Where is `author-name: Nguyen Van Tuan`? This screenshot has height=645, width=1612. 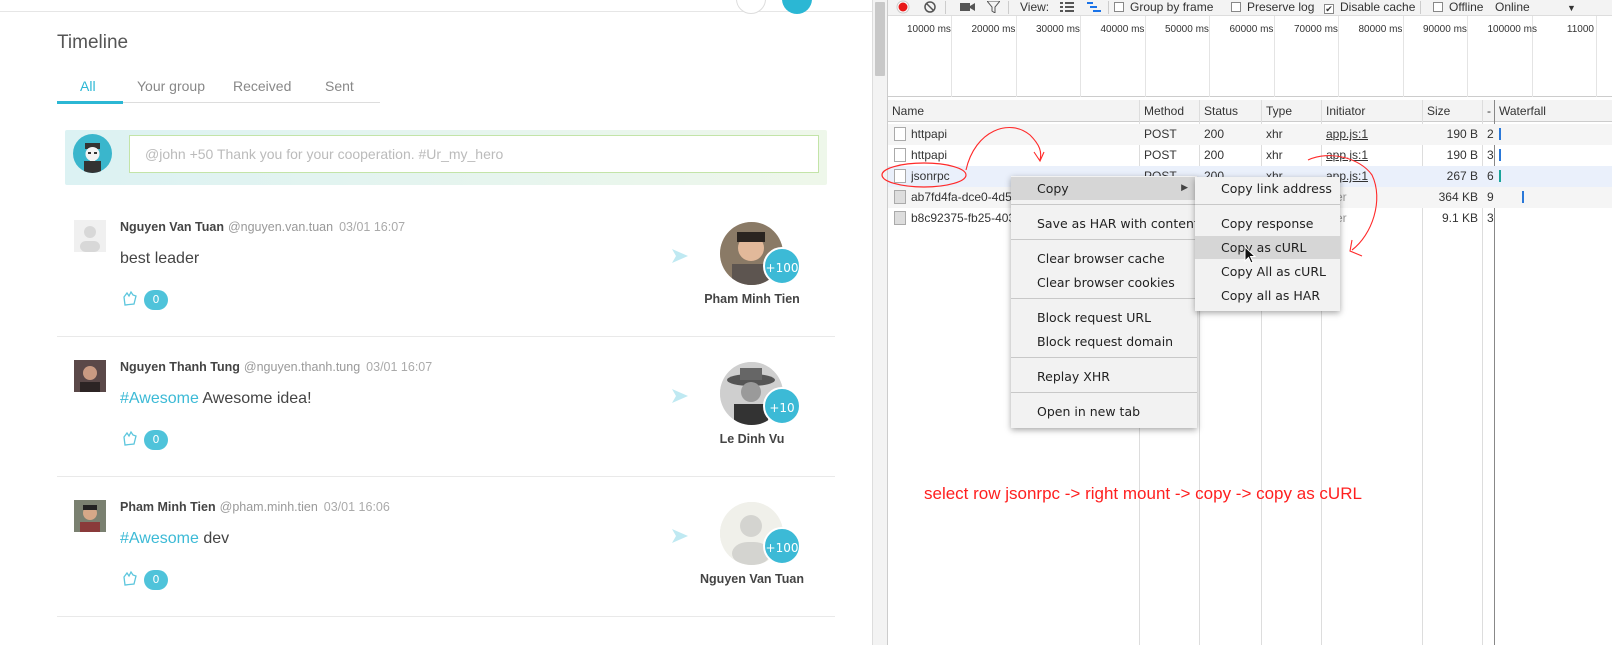
author-name: Nguyen Van Tuan is located at coordinates (172, 227).